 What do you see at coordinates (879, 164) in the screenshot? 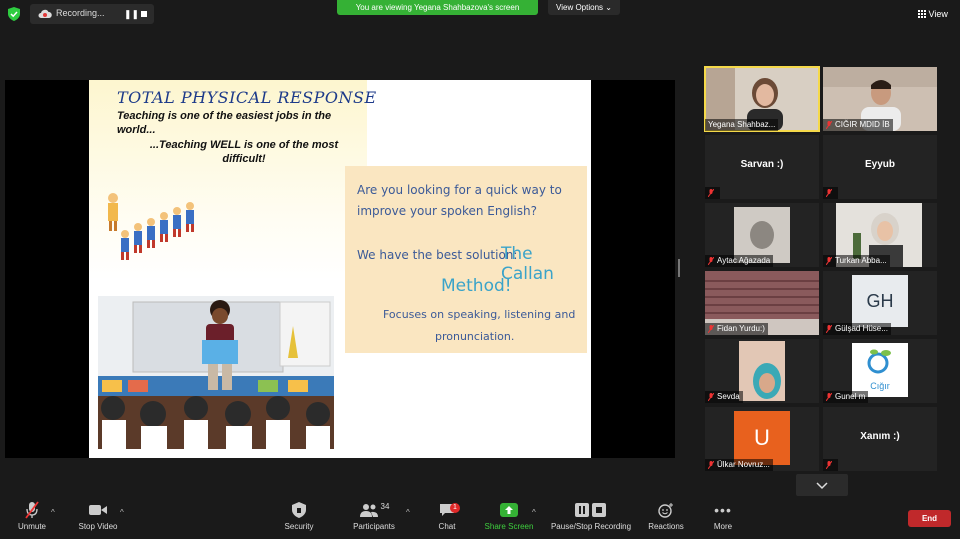
I see `participant-display-name: Eyyub` at bounding box center [879, 164].